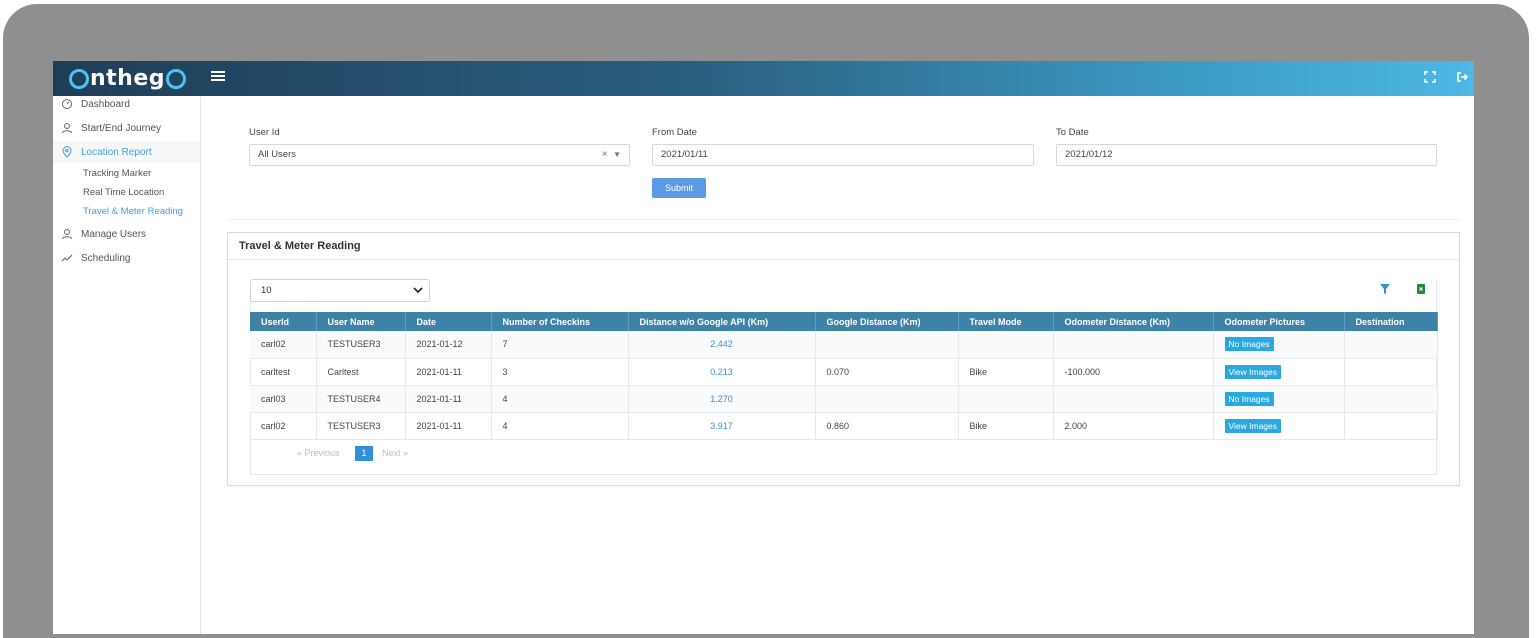 The width and height of the screenshot is (1537, 638). Describe the element at coordinates (887, 372) in the screenshot. I see `cell-google-distance: 0.070` at that location.